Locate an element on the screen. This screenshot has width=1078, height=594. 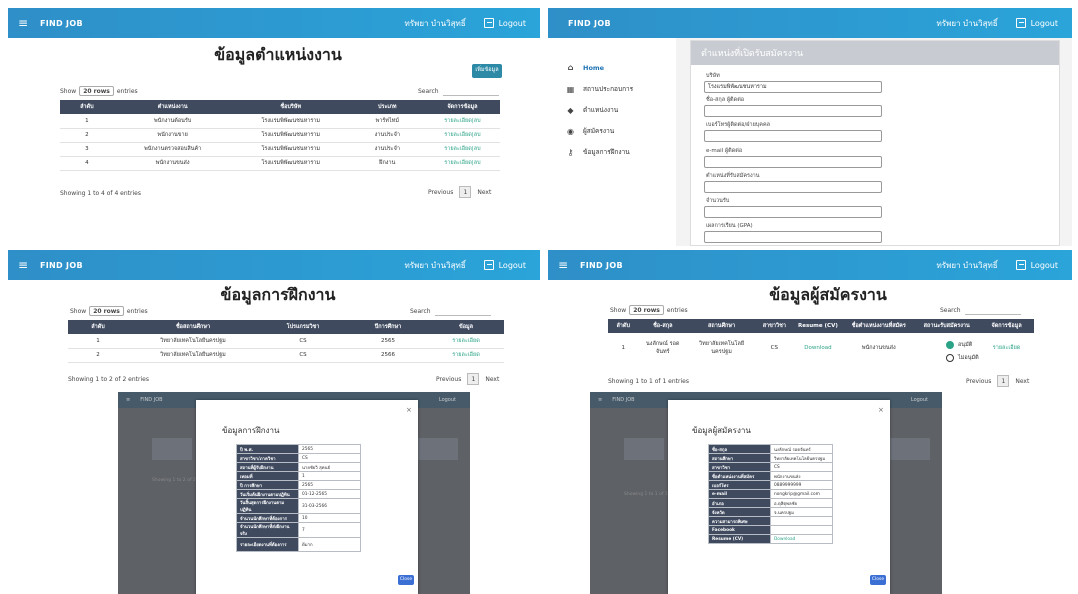
user-name: ทรัพยา บำนวิสุทธิ์ is located at coordinates (967, 265).